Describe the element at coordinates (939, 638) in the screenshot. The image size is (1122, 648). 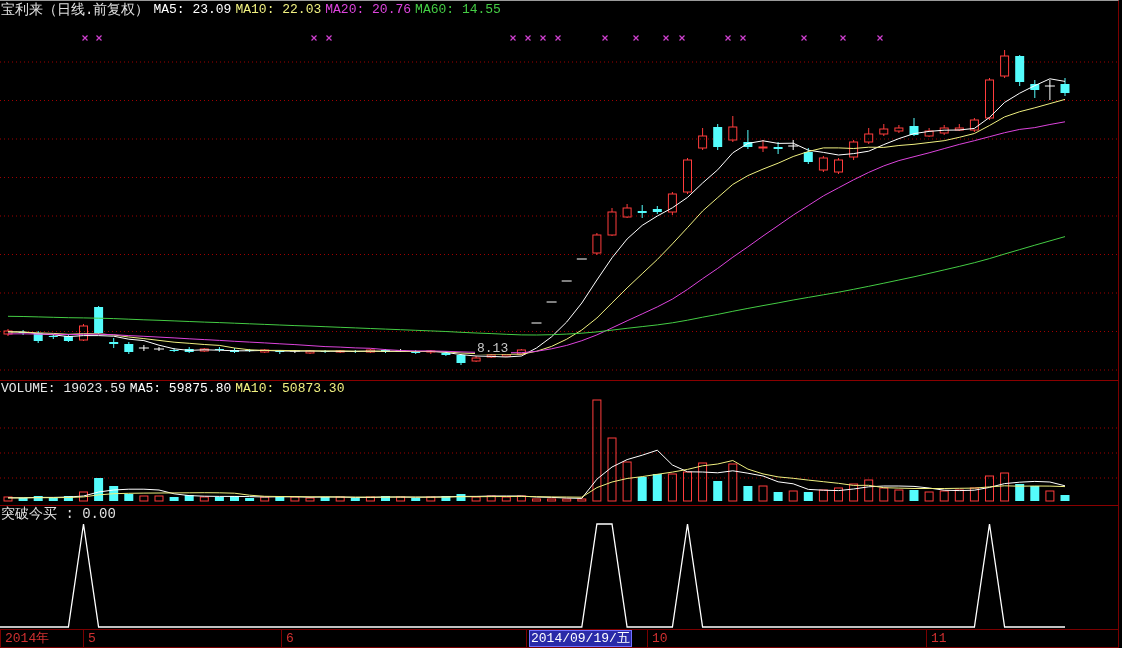
I see `time-axis-label: 11` at that location.